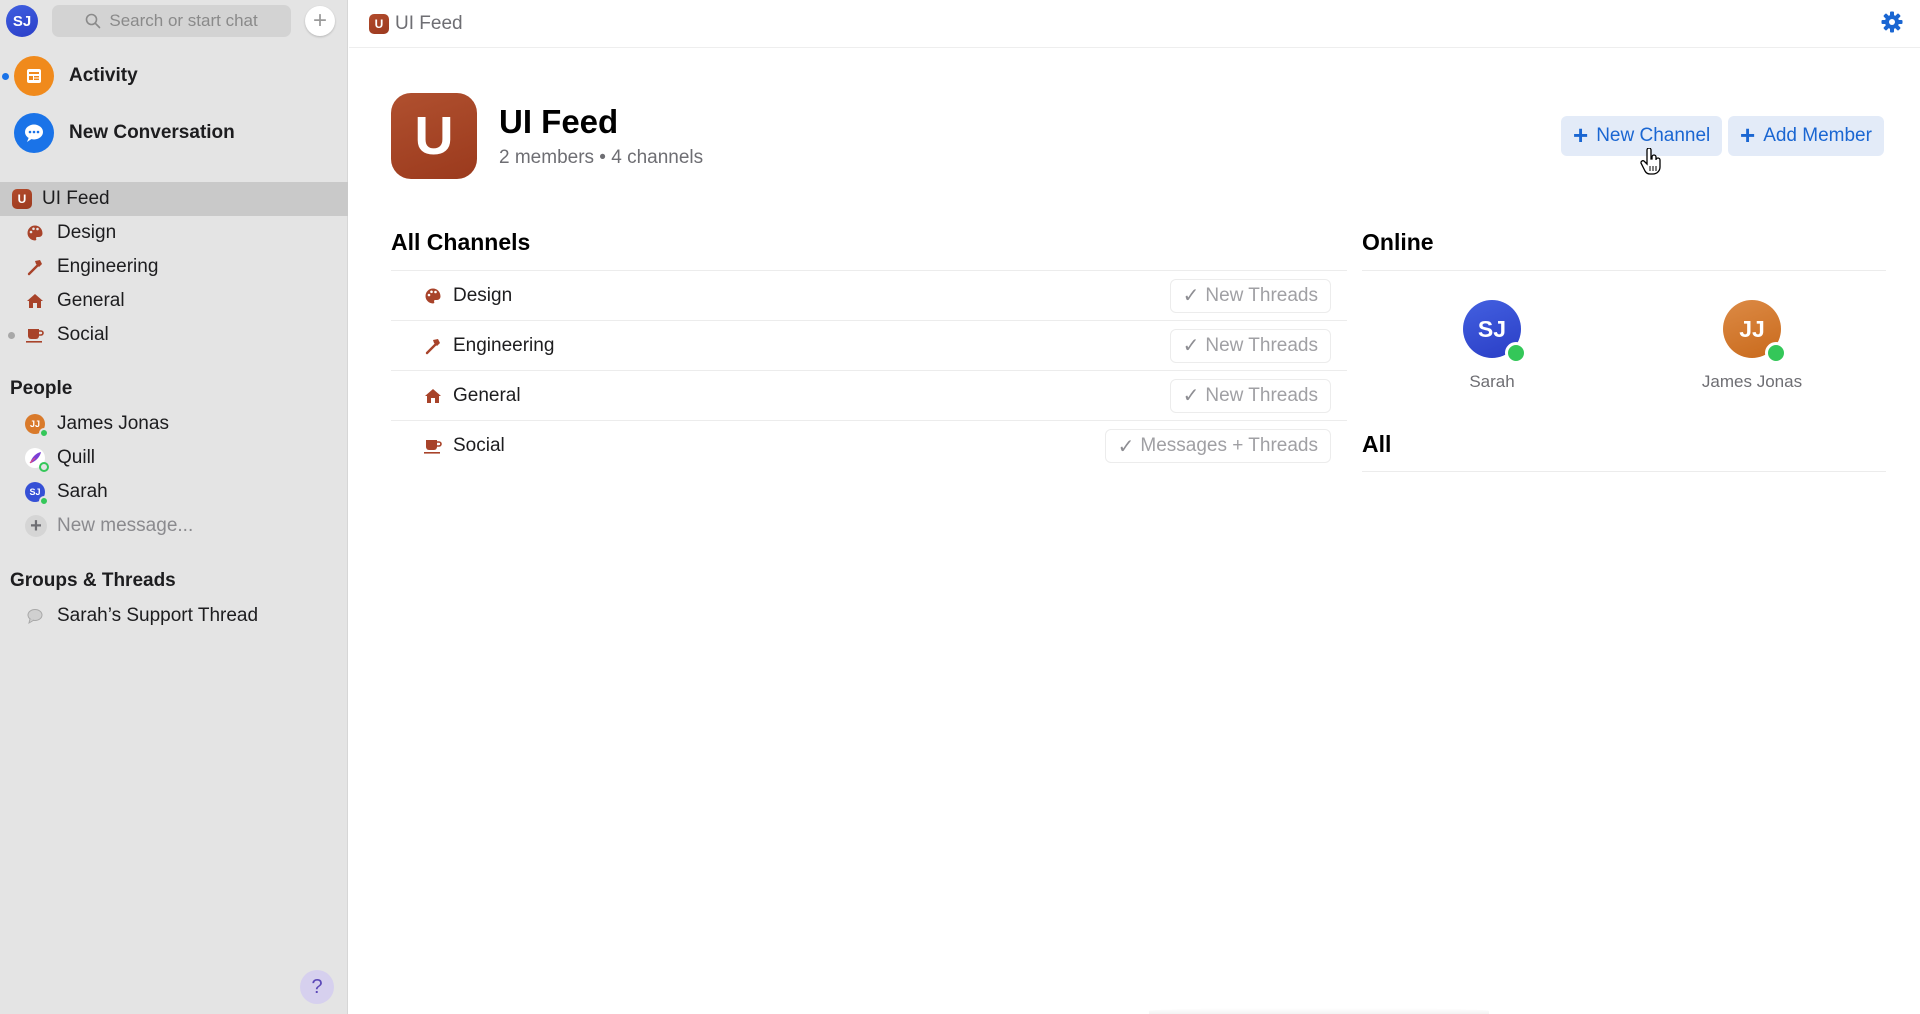 Image resolution: width=1920 pixels, height=1014 pixels. What do you see at coordinates (461, 242) in the screenshot?
I see `all-channels-heading: All Channels` at bounding box center [461, 242].